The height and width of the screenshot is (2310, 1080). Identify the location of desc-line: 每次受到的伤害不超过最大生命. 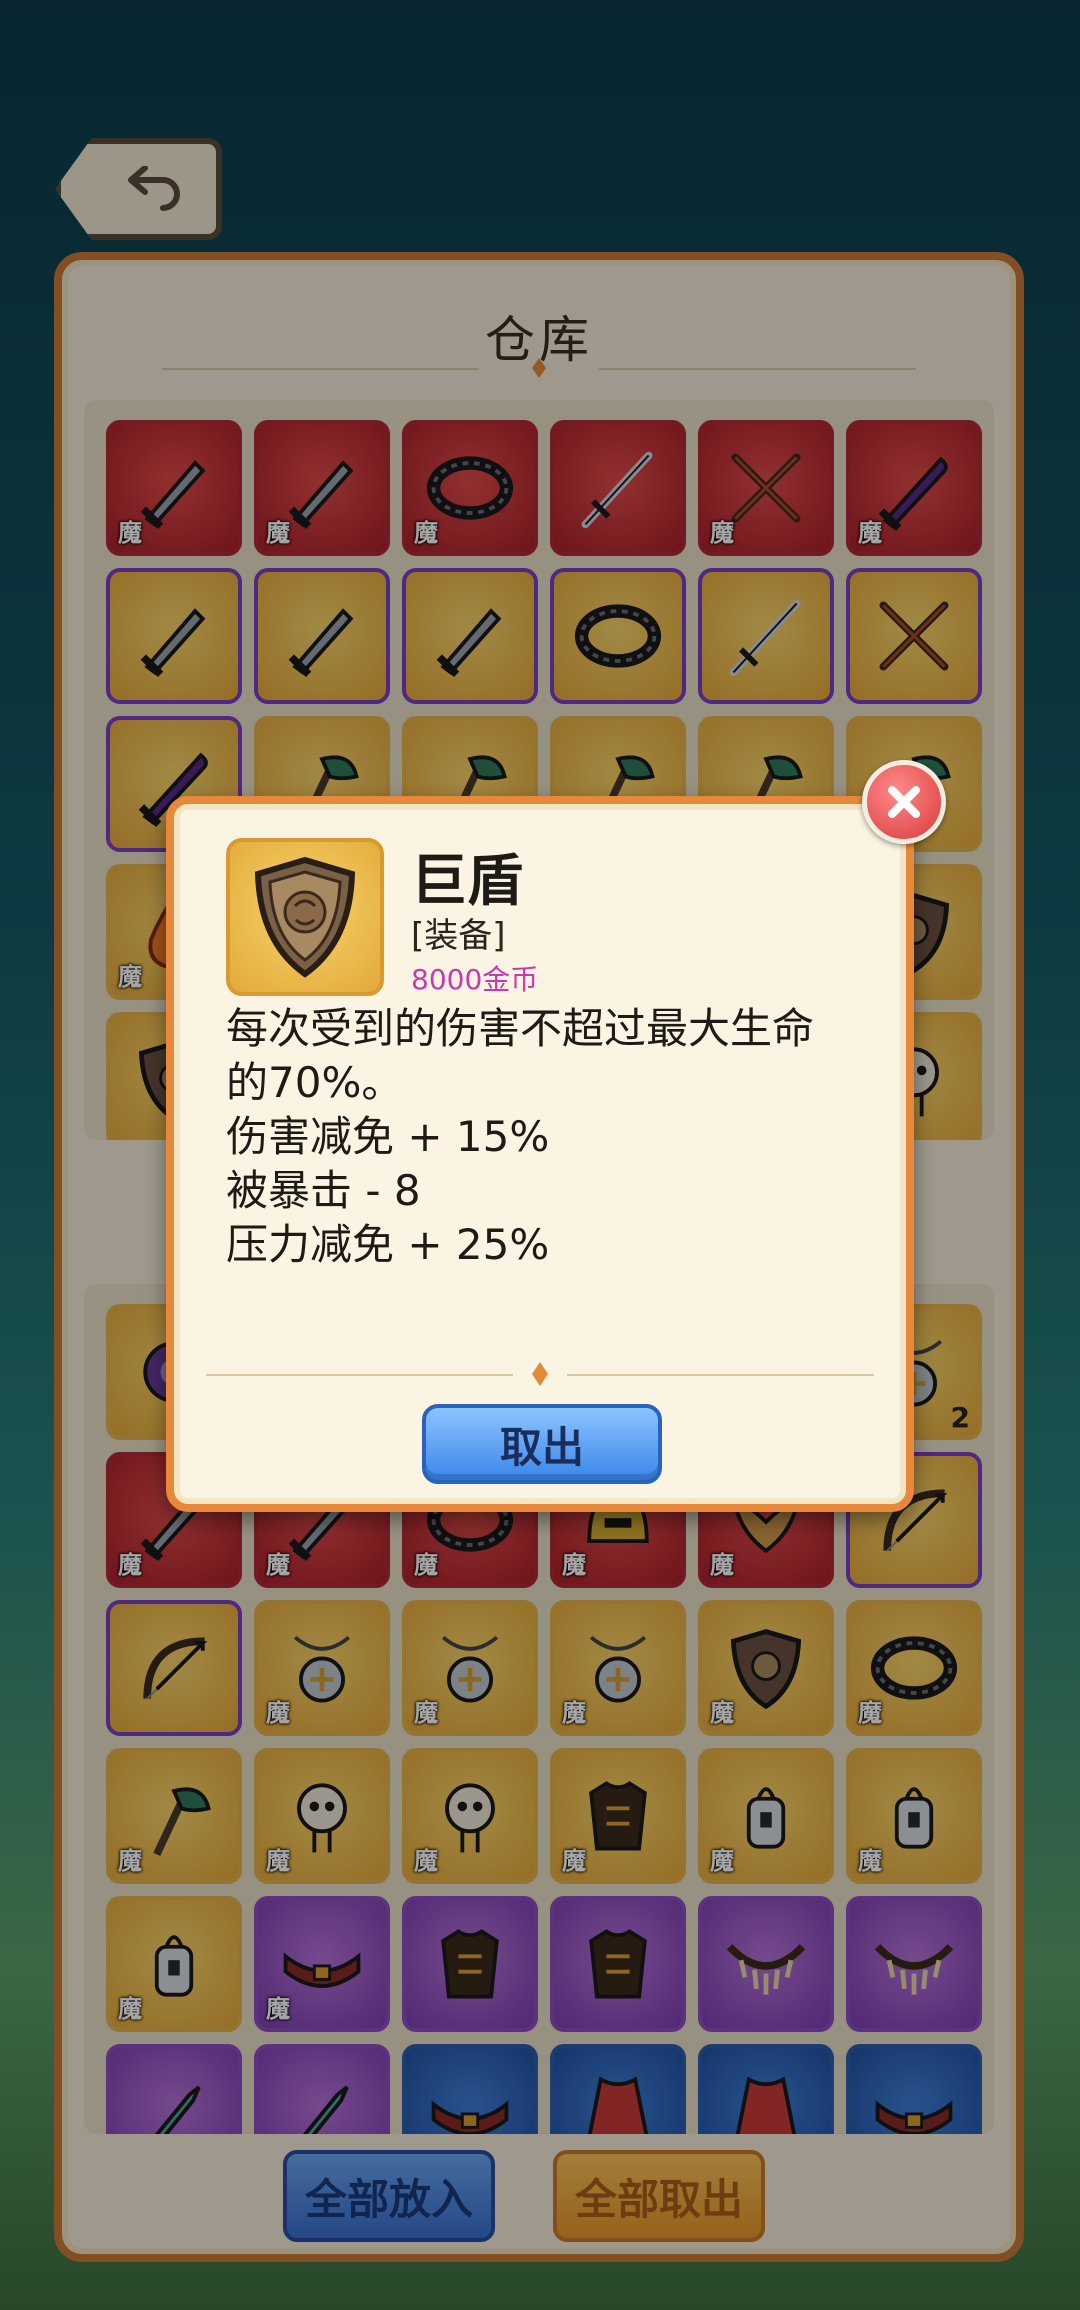
(520, 1028).